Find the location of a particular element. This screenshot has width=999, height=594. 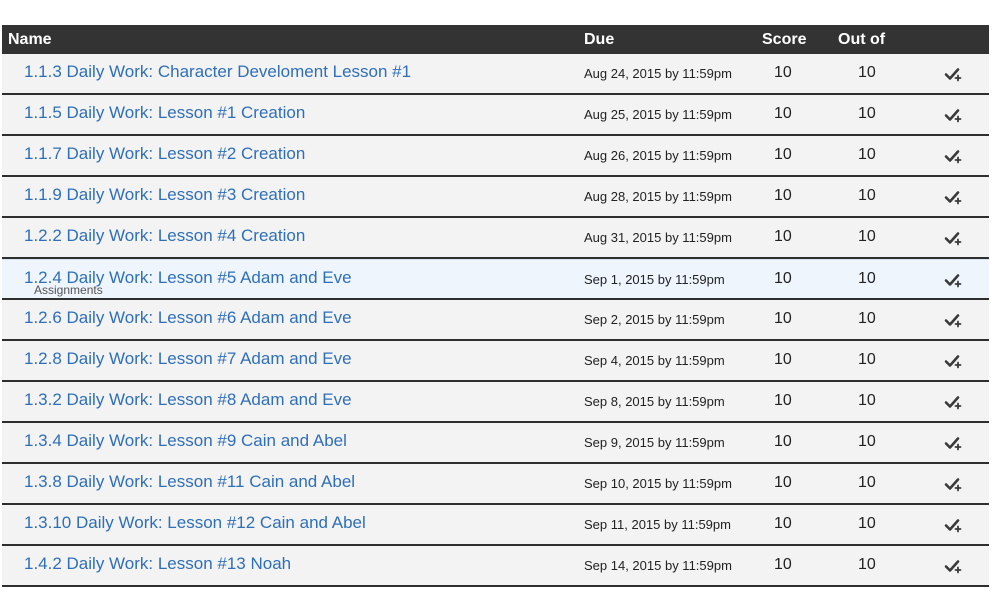

due-date: Sep 2, 2015 by 11:59pm is located at coordinates (654, 319).